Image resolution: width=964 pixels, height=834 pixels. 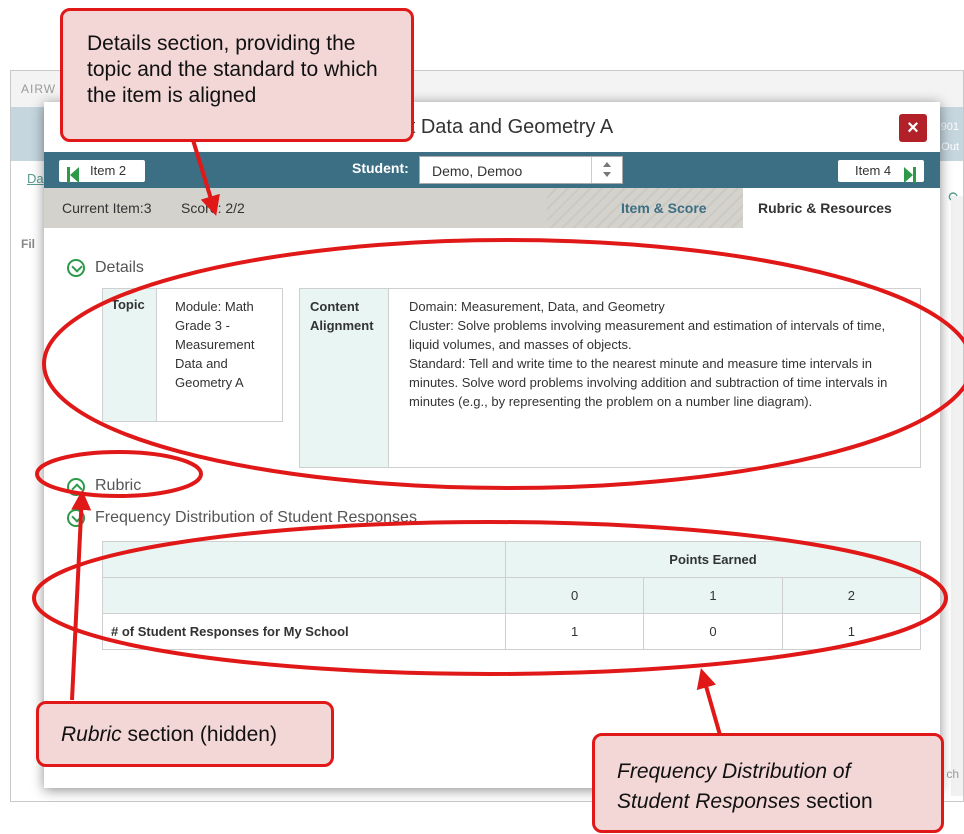 What do you see at coordinates (709, 702) in the screenshot?
I see `frequency-arrow` at bounding box center [709, 702].